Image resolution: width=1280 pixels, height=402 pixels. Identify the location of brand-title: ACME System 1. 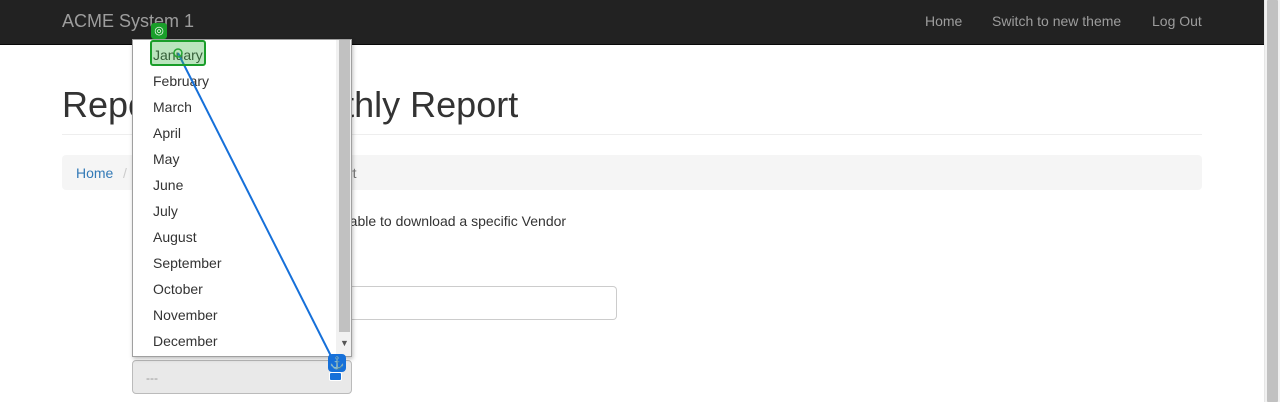
(128, 21).